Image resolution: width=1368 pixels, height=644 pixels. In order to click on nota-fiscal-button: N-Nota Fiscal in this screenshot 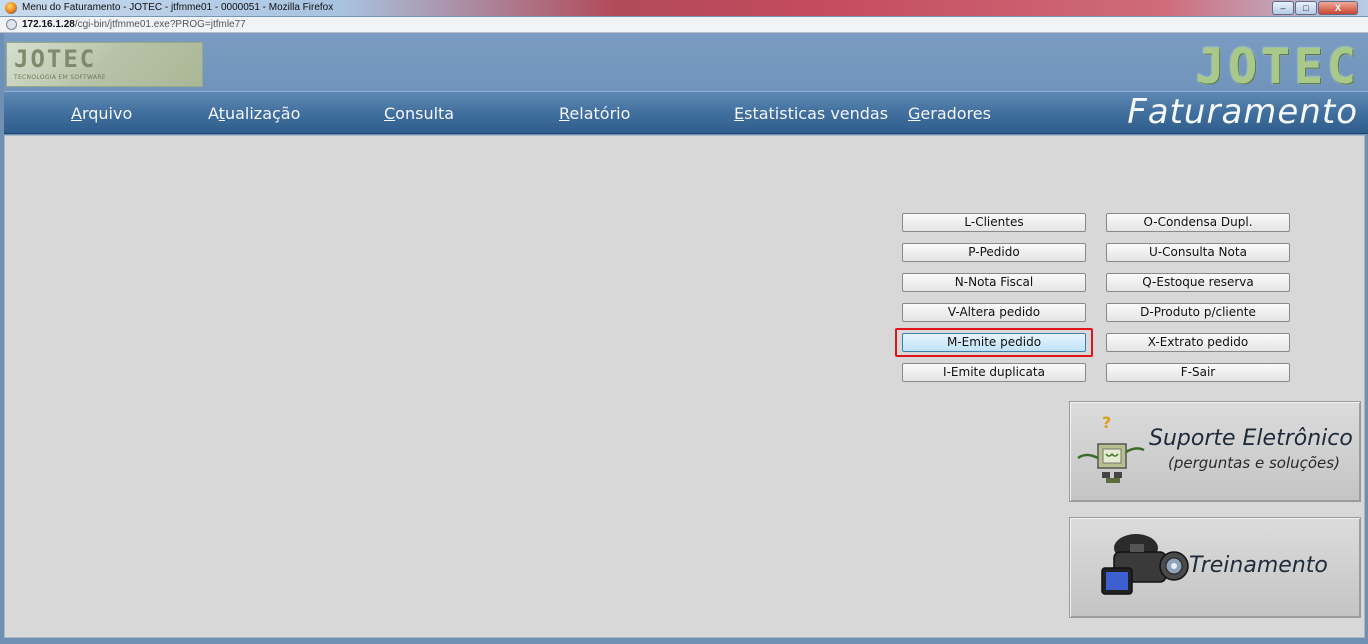, I will do `click(994, 282)`.